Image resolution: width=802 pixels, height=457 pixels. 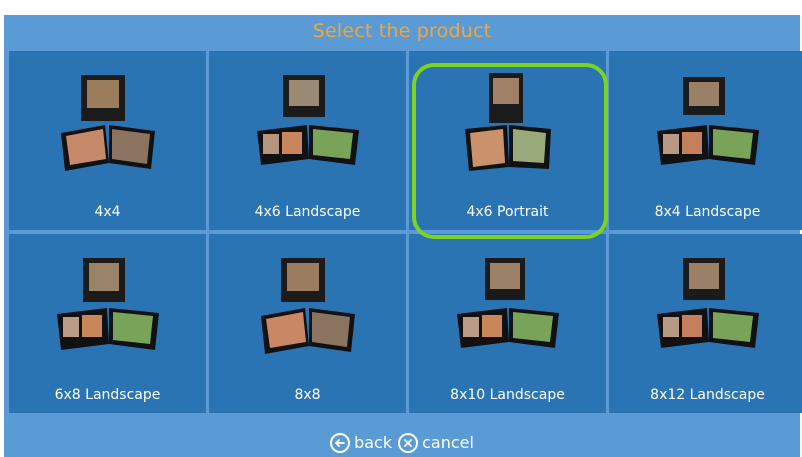 I want to click on product-tile-8x10-landscape: 8x10 Landscape, so click(x=507, y=323).